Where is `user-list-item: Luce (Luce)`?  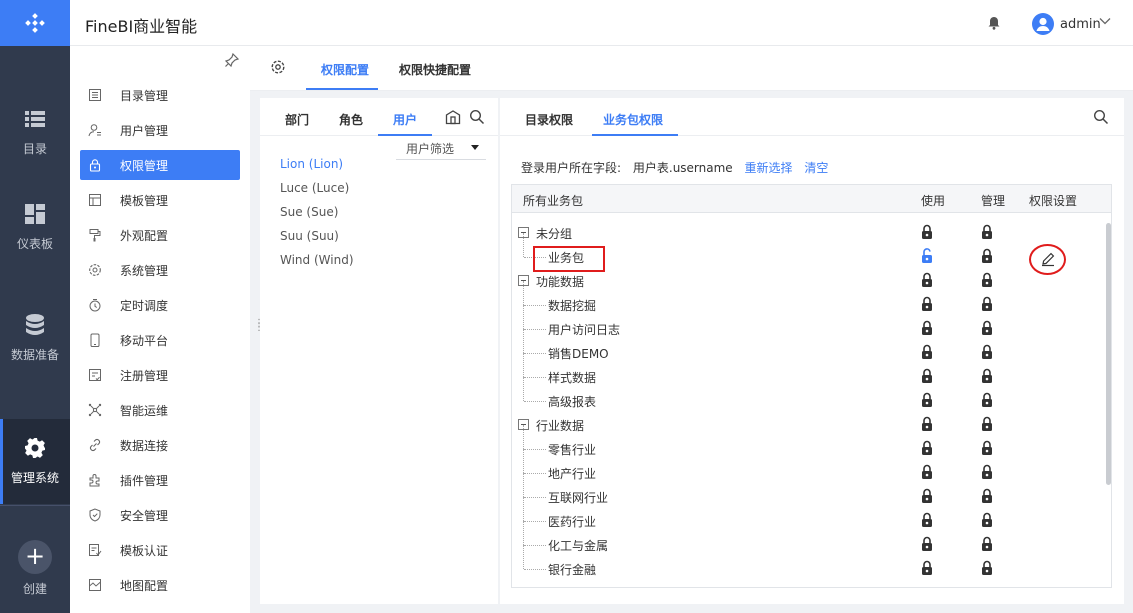
user-list-item: Luce (Luce) is located at coordinates (314, 188).